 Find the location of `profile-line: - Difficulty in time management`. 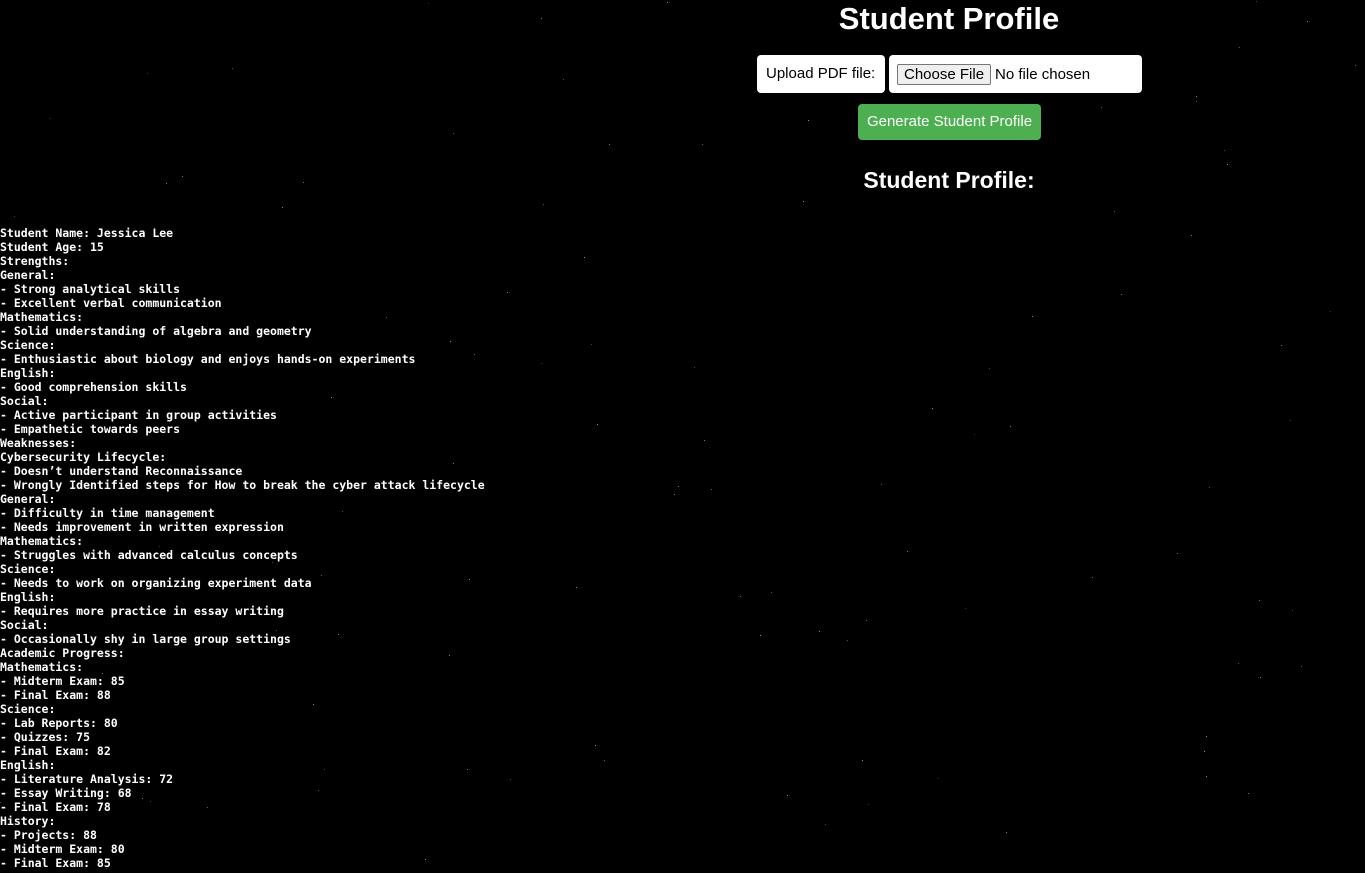

profile-line: - Difficulty in time management is located at coordinates (107, 513).